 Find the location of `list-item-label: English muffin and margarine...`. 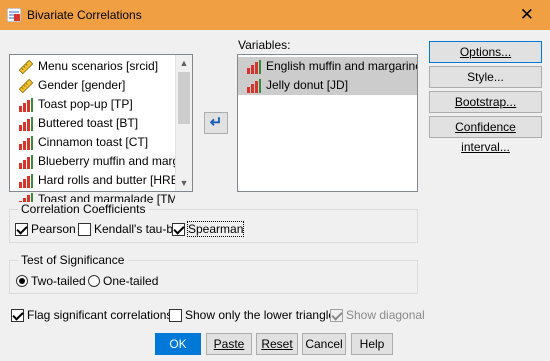

list-item-label: English muffin and margarine... is located at coordinates (341, 66).